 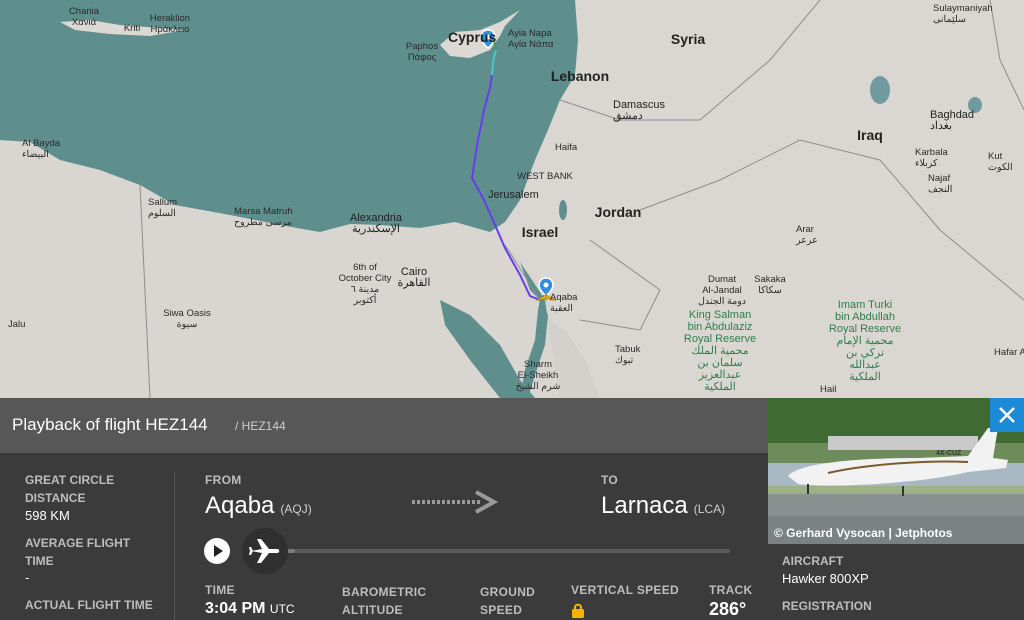 I want to click on great-circle-value: 598 KM, so click(x=47, y=515).